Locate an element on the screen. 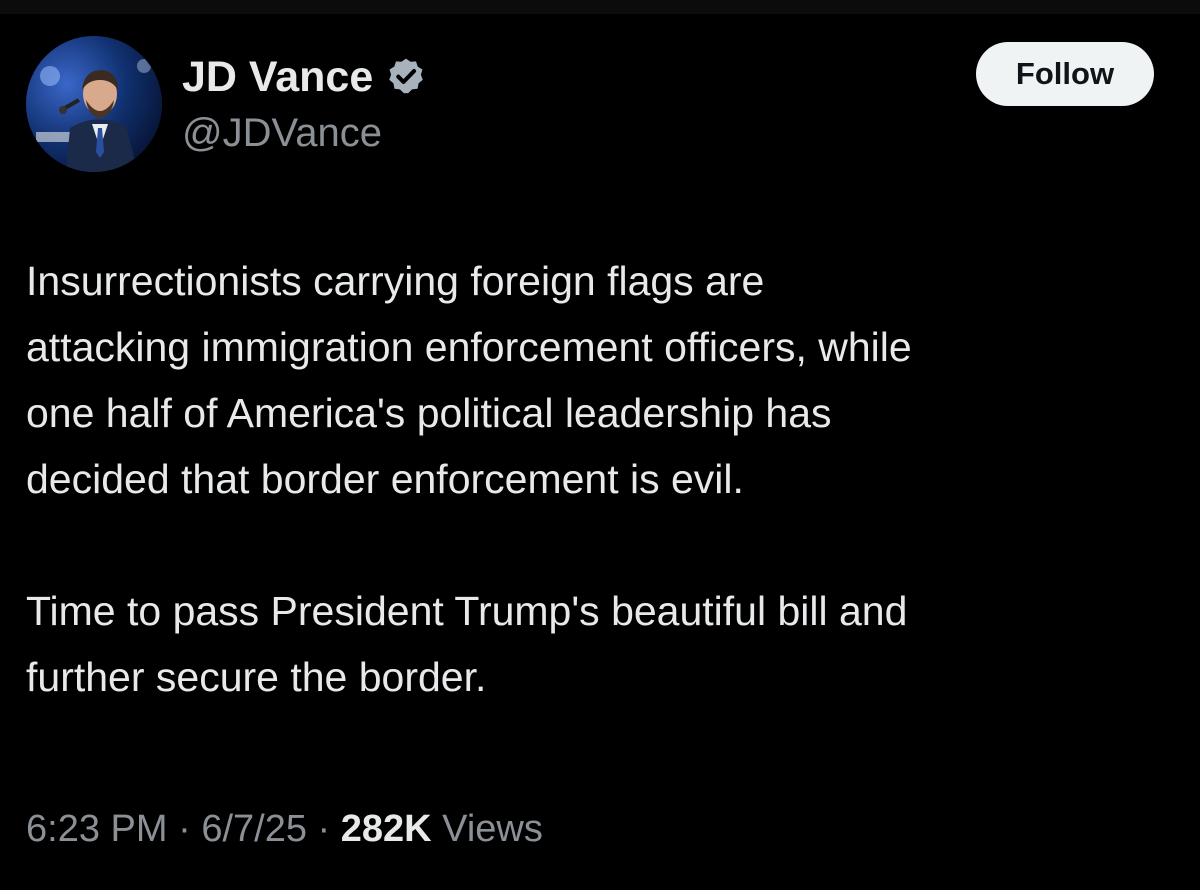 This screenshot has height=890, width=1200. tweet-meta: 6:23 PM · 6/7/25 · 282K Views is located at coordinates (284, 829).